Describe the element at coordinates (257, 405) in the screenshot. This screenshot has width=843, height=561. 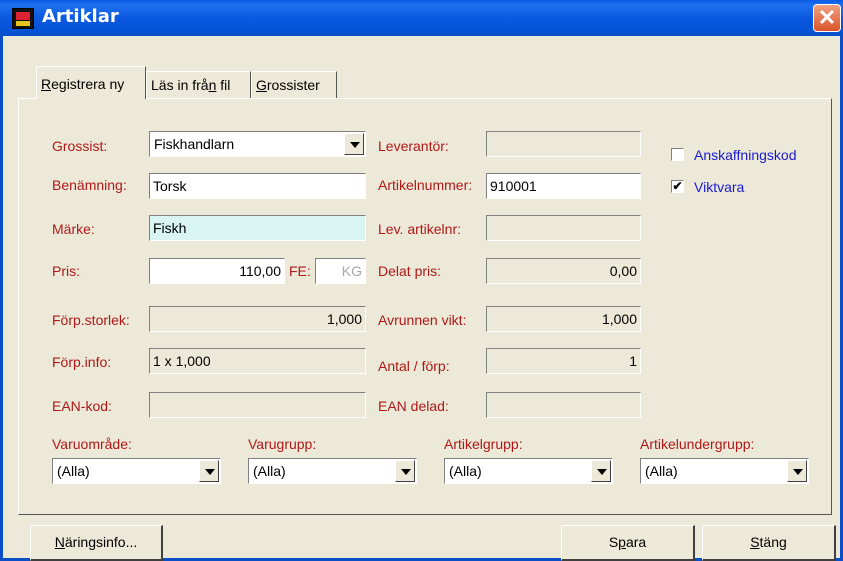
I see `ean-kod-input` at that location.